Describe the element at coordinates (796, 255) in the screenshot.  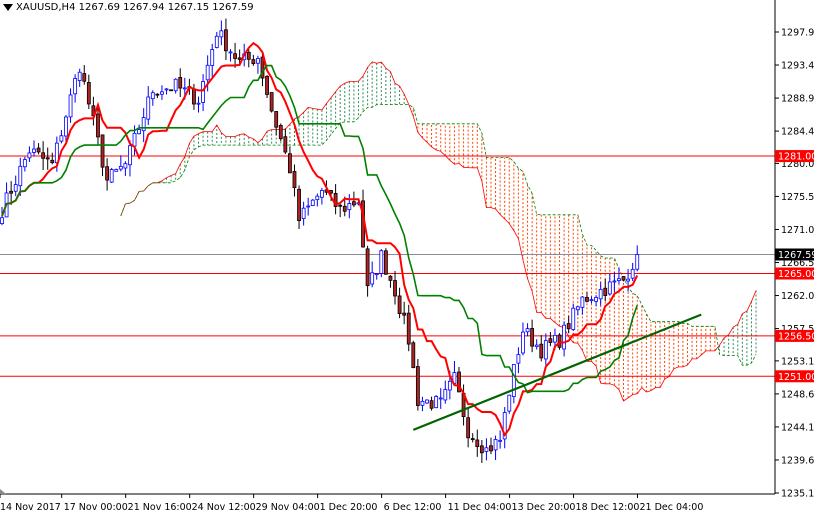
I see `price-tag-label: 1267.59` at that location.